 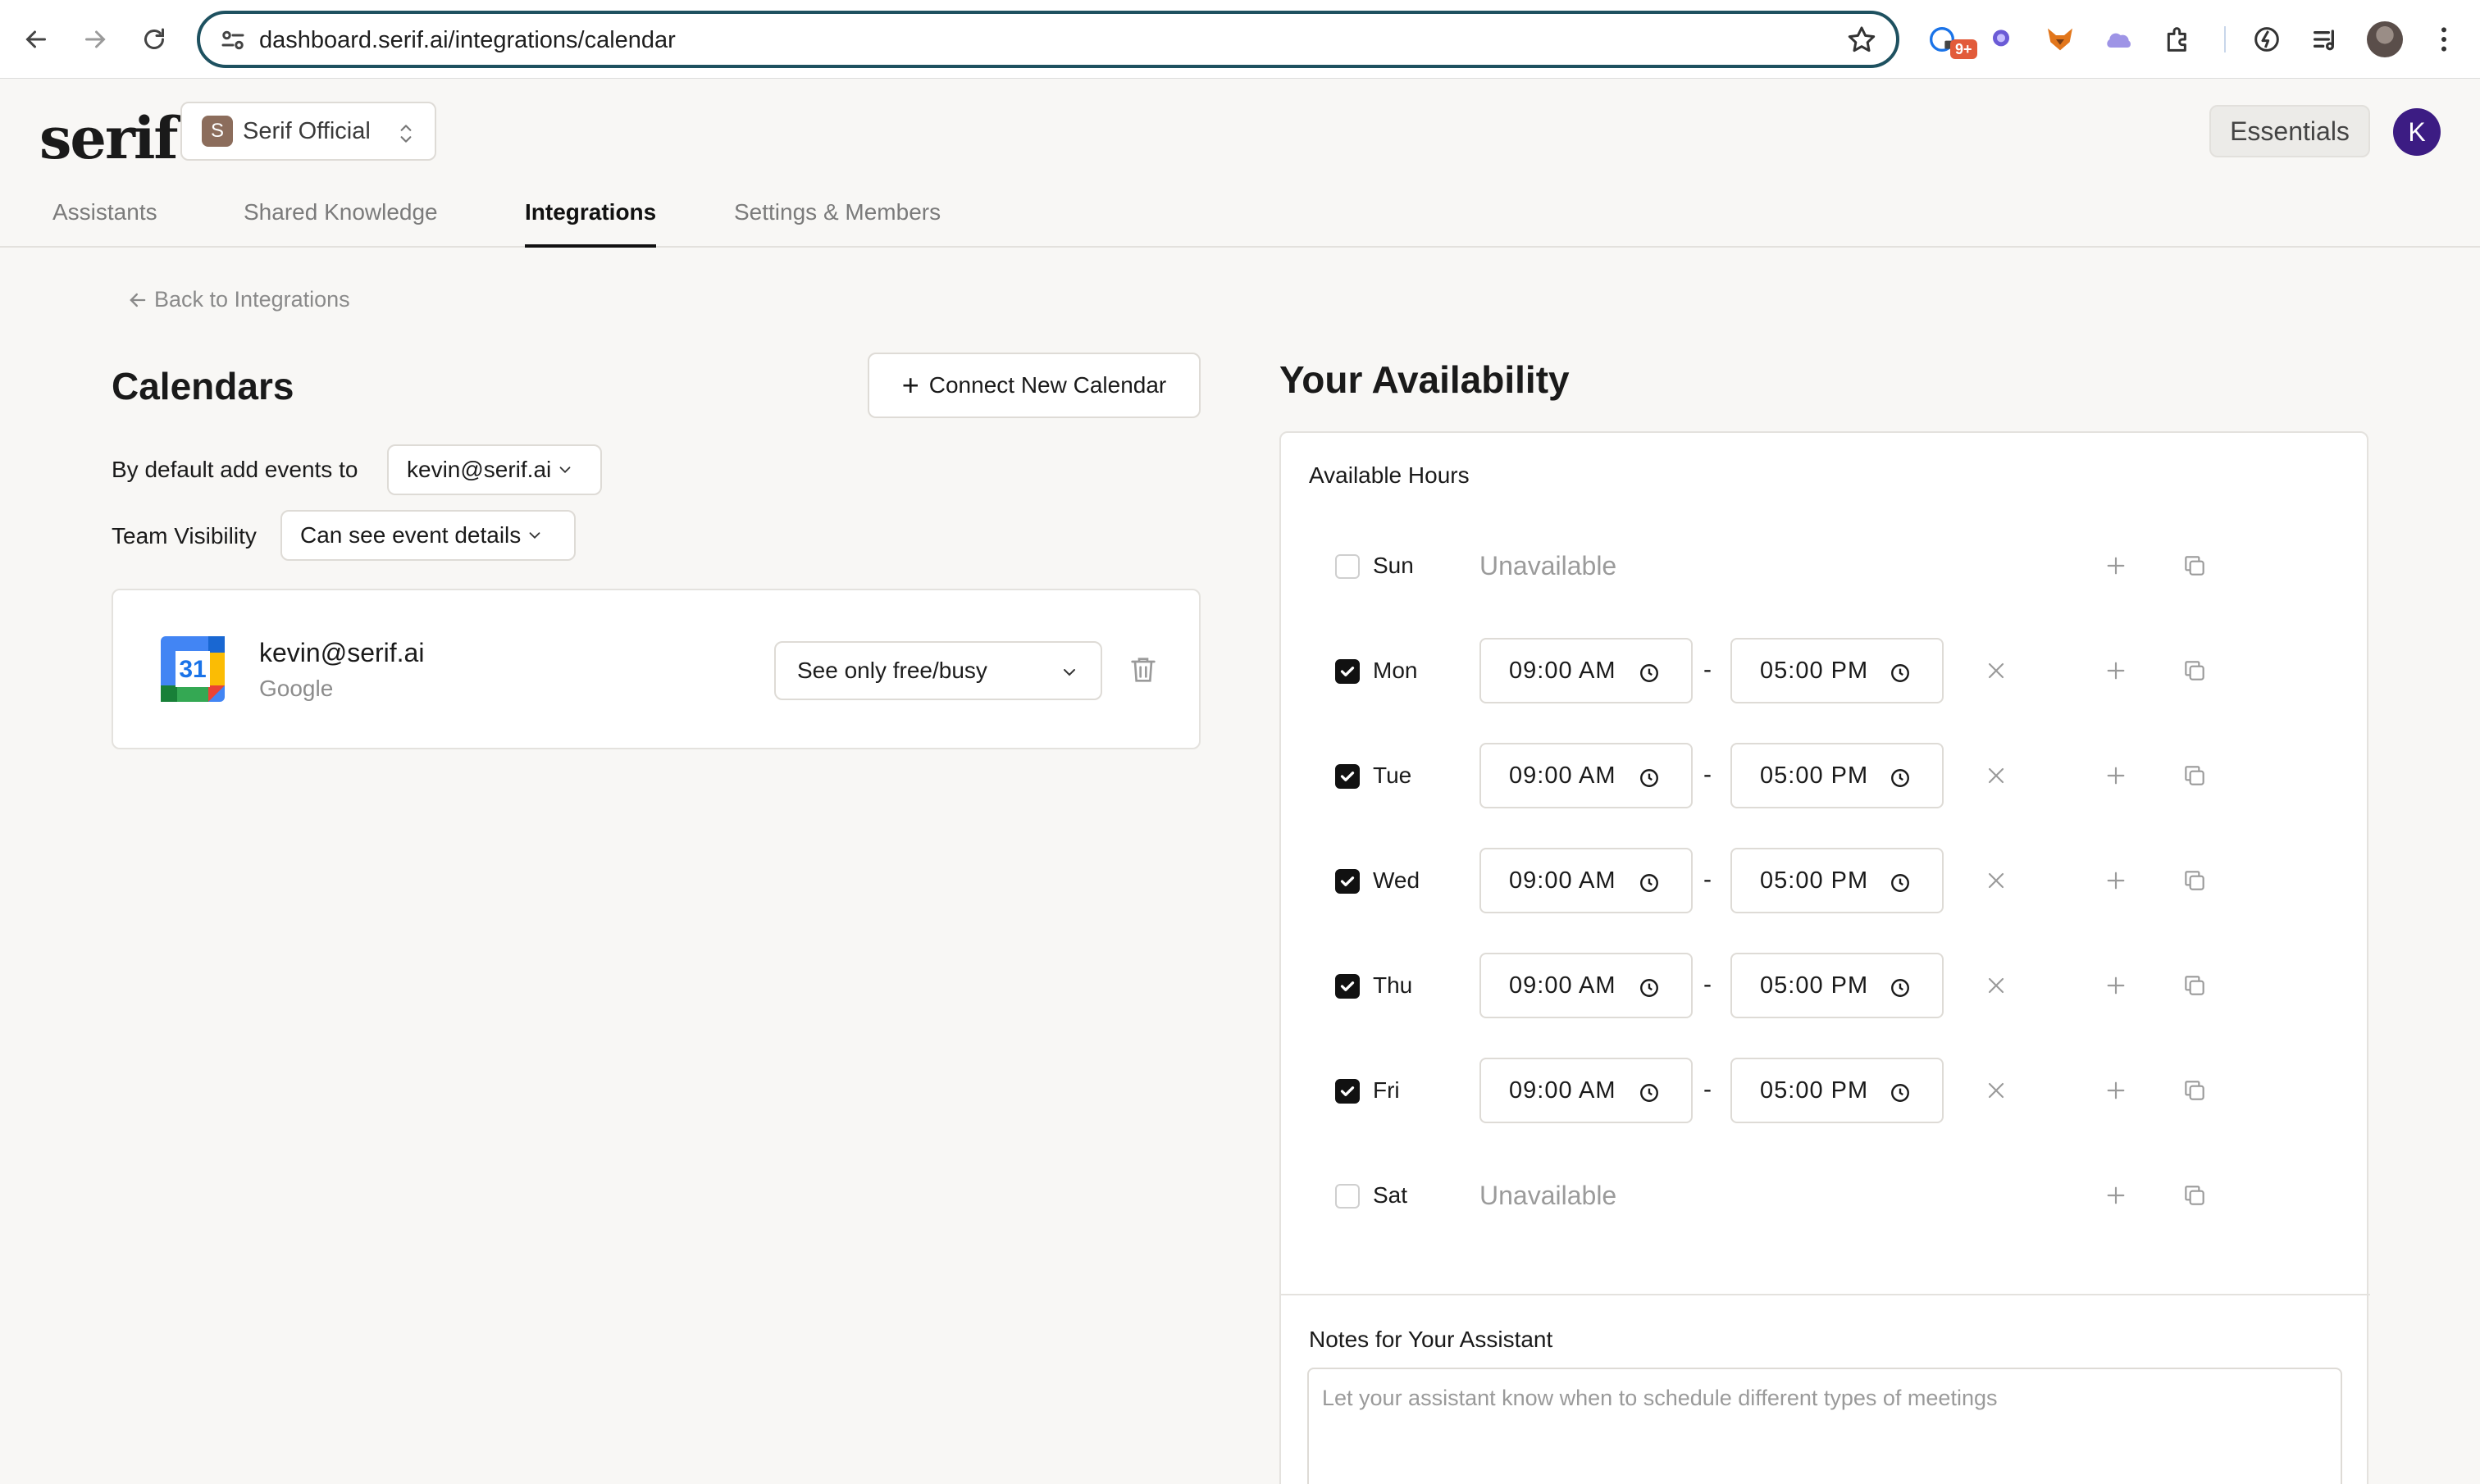 I want to click on arrow-right-icon, so click(x=95, y=39).